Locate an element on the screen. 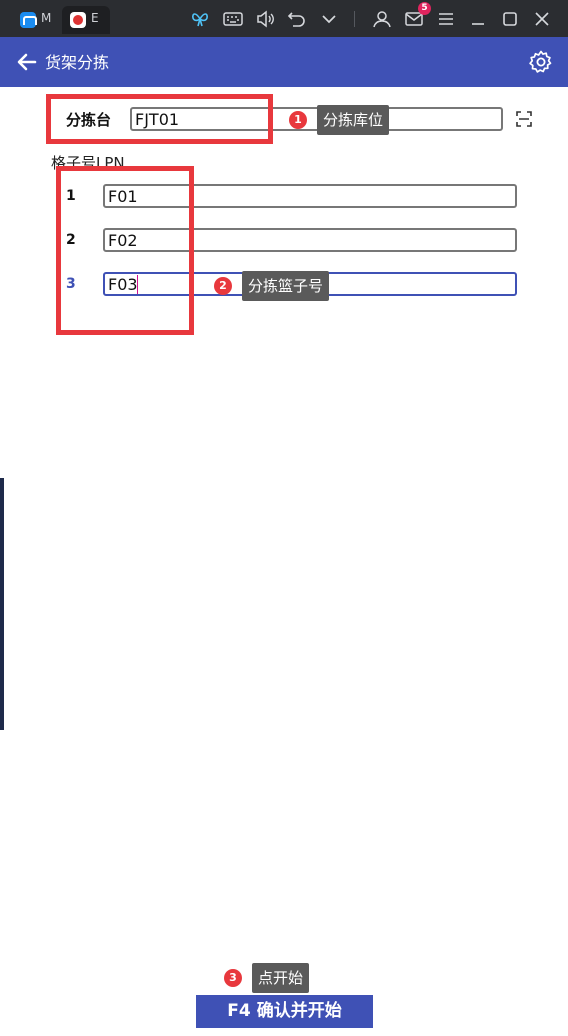  annotation-tooltip-3: 点开始 is located at coordinates (281, 978).